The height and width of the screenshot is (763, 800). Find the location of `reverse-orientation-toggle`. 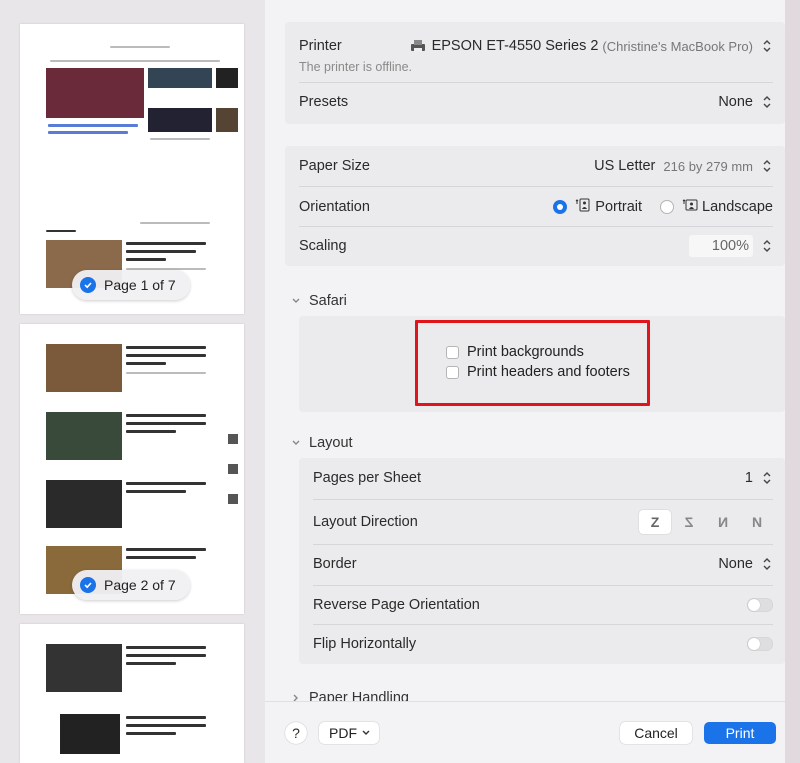

reverse-orientation-toggle is located at coordinates (760, 605).